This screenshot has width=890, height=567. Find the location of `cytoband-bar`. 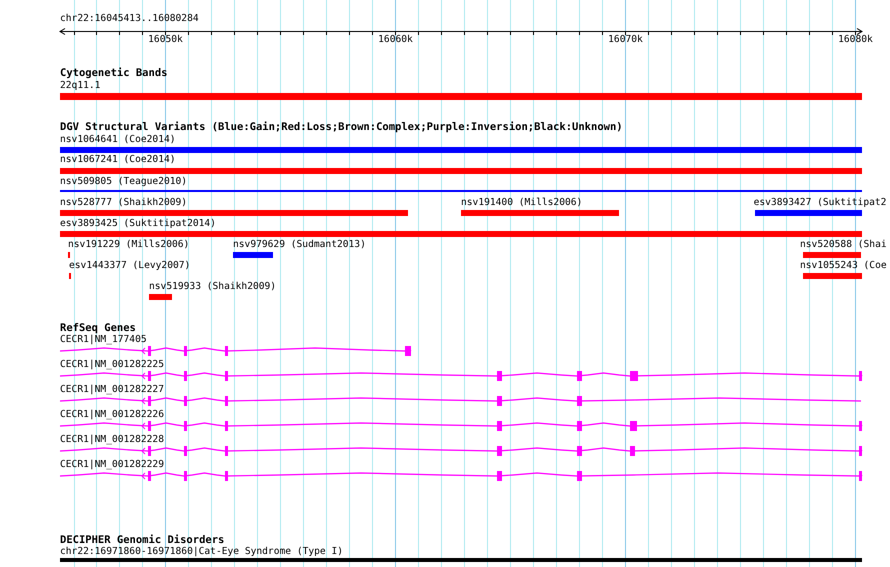

cytoband-bar is located at coordinates (461, 96).